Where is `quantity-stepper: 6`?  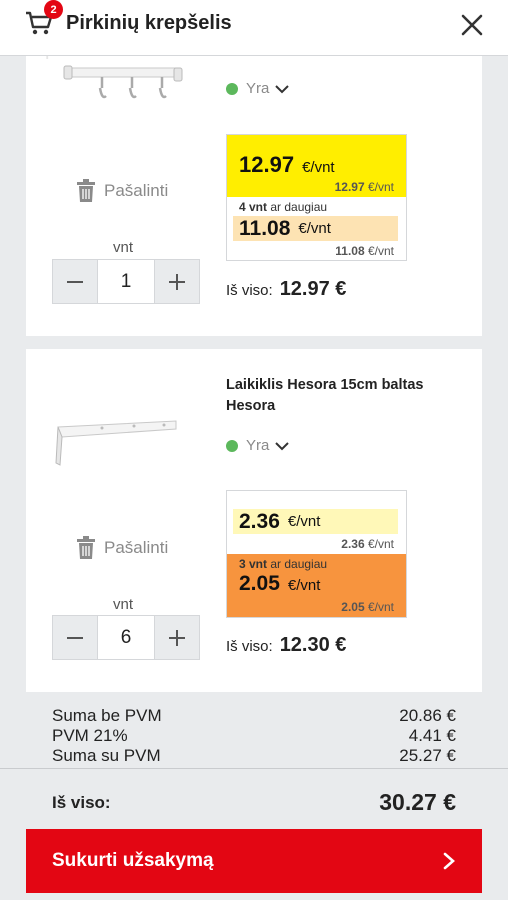 quantity-stepper: 6 is located at coordinates (126, 637).